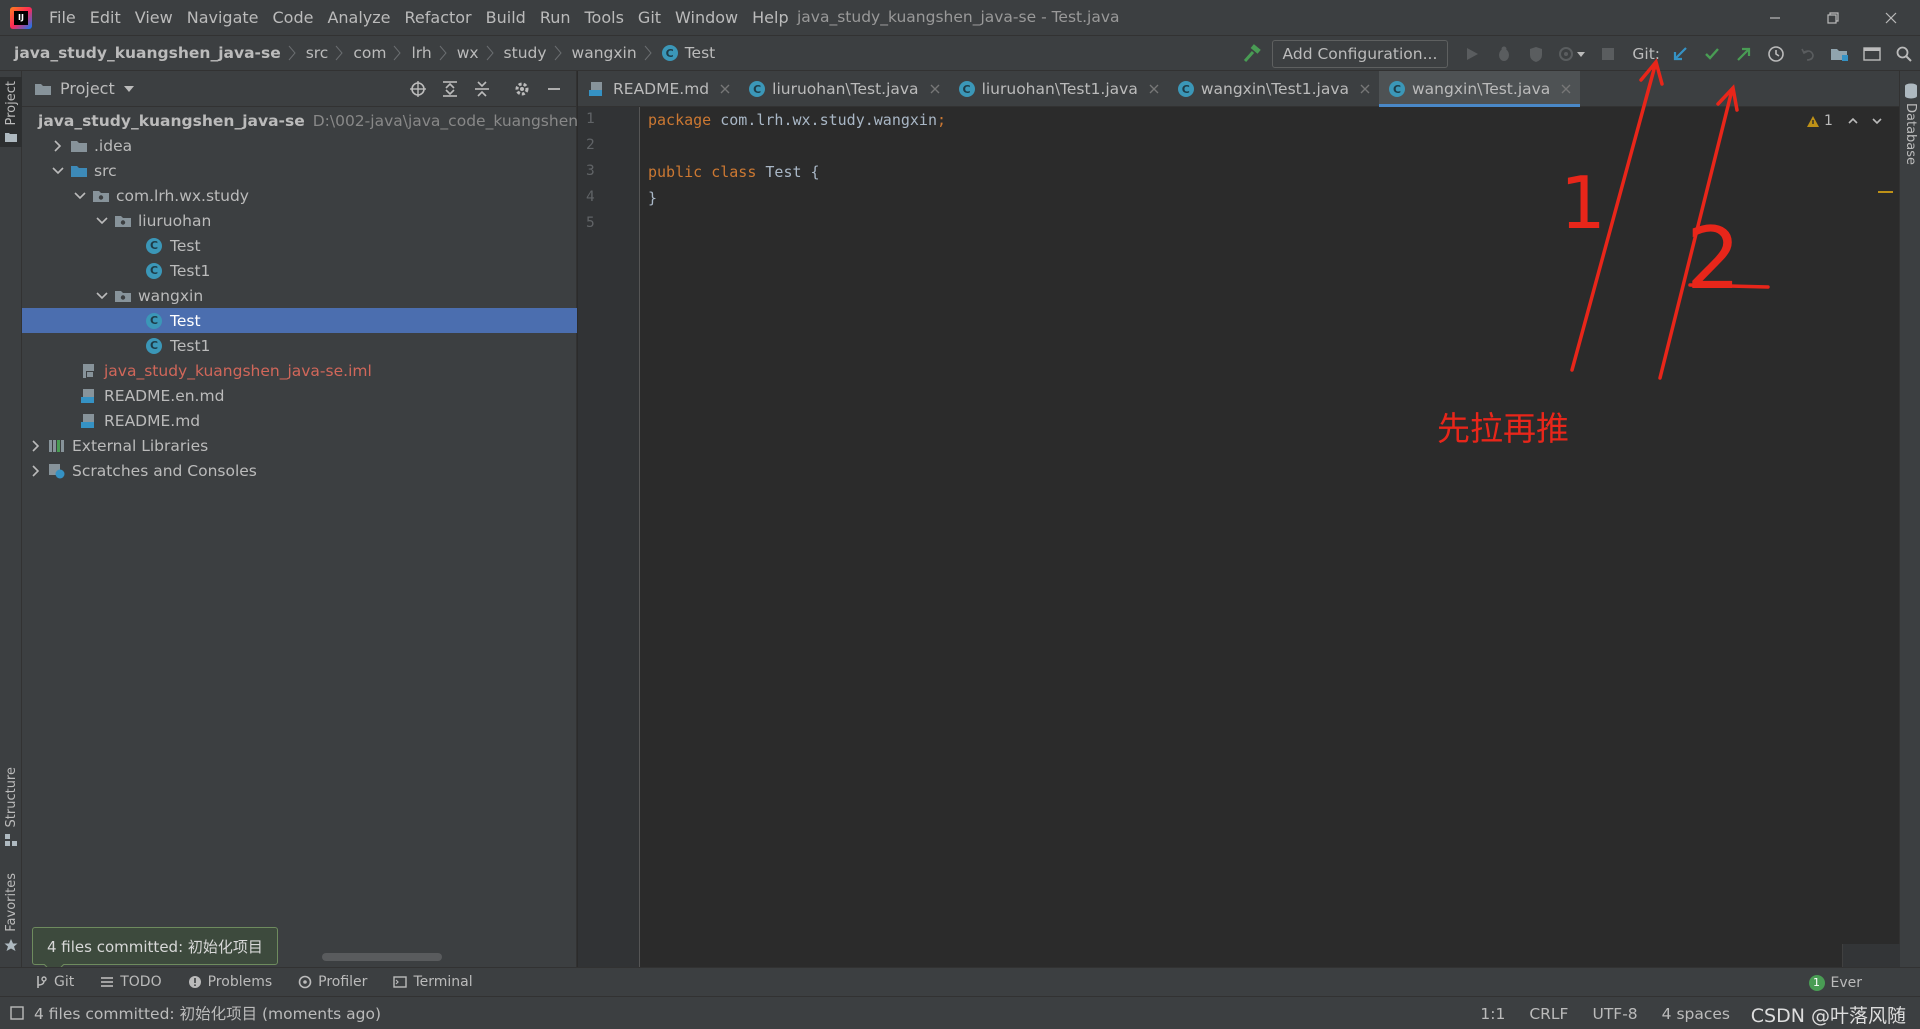 The height and width of the screenshot is (1029, 1920). Describe the element at coordinates (468, 53) in the screenshot. I see `breadcrumb-wx: wx` at that location.